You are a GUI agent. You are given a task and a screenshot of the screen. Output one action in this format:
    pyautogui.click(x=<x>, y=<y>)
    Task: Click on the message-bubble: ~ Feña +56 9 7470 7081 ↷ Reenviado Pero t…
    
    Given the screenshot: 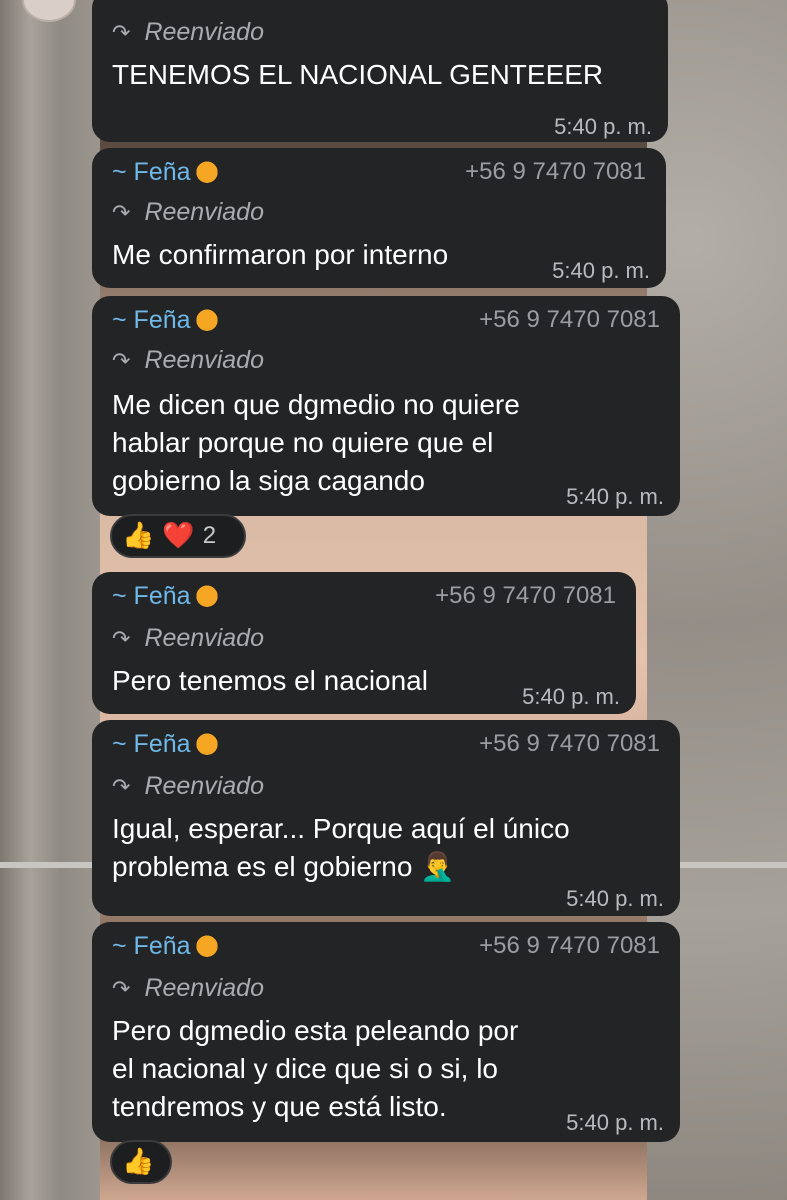 What is the action you would take?
    pyautogui.click(x=364, y=643)
    